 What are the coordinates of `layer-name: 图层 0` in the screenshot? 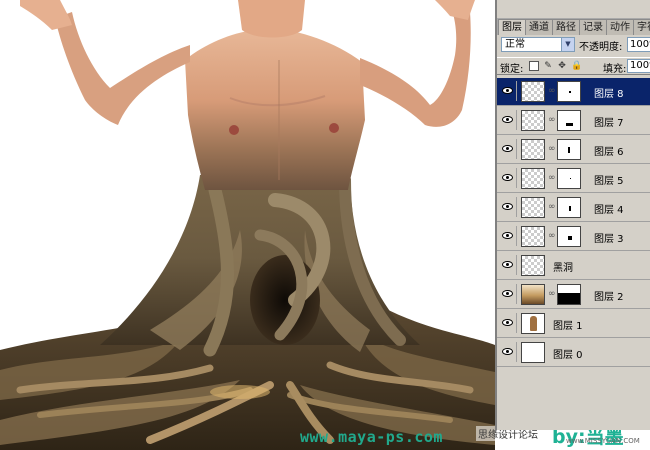 It's located at (568, 355).